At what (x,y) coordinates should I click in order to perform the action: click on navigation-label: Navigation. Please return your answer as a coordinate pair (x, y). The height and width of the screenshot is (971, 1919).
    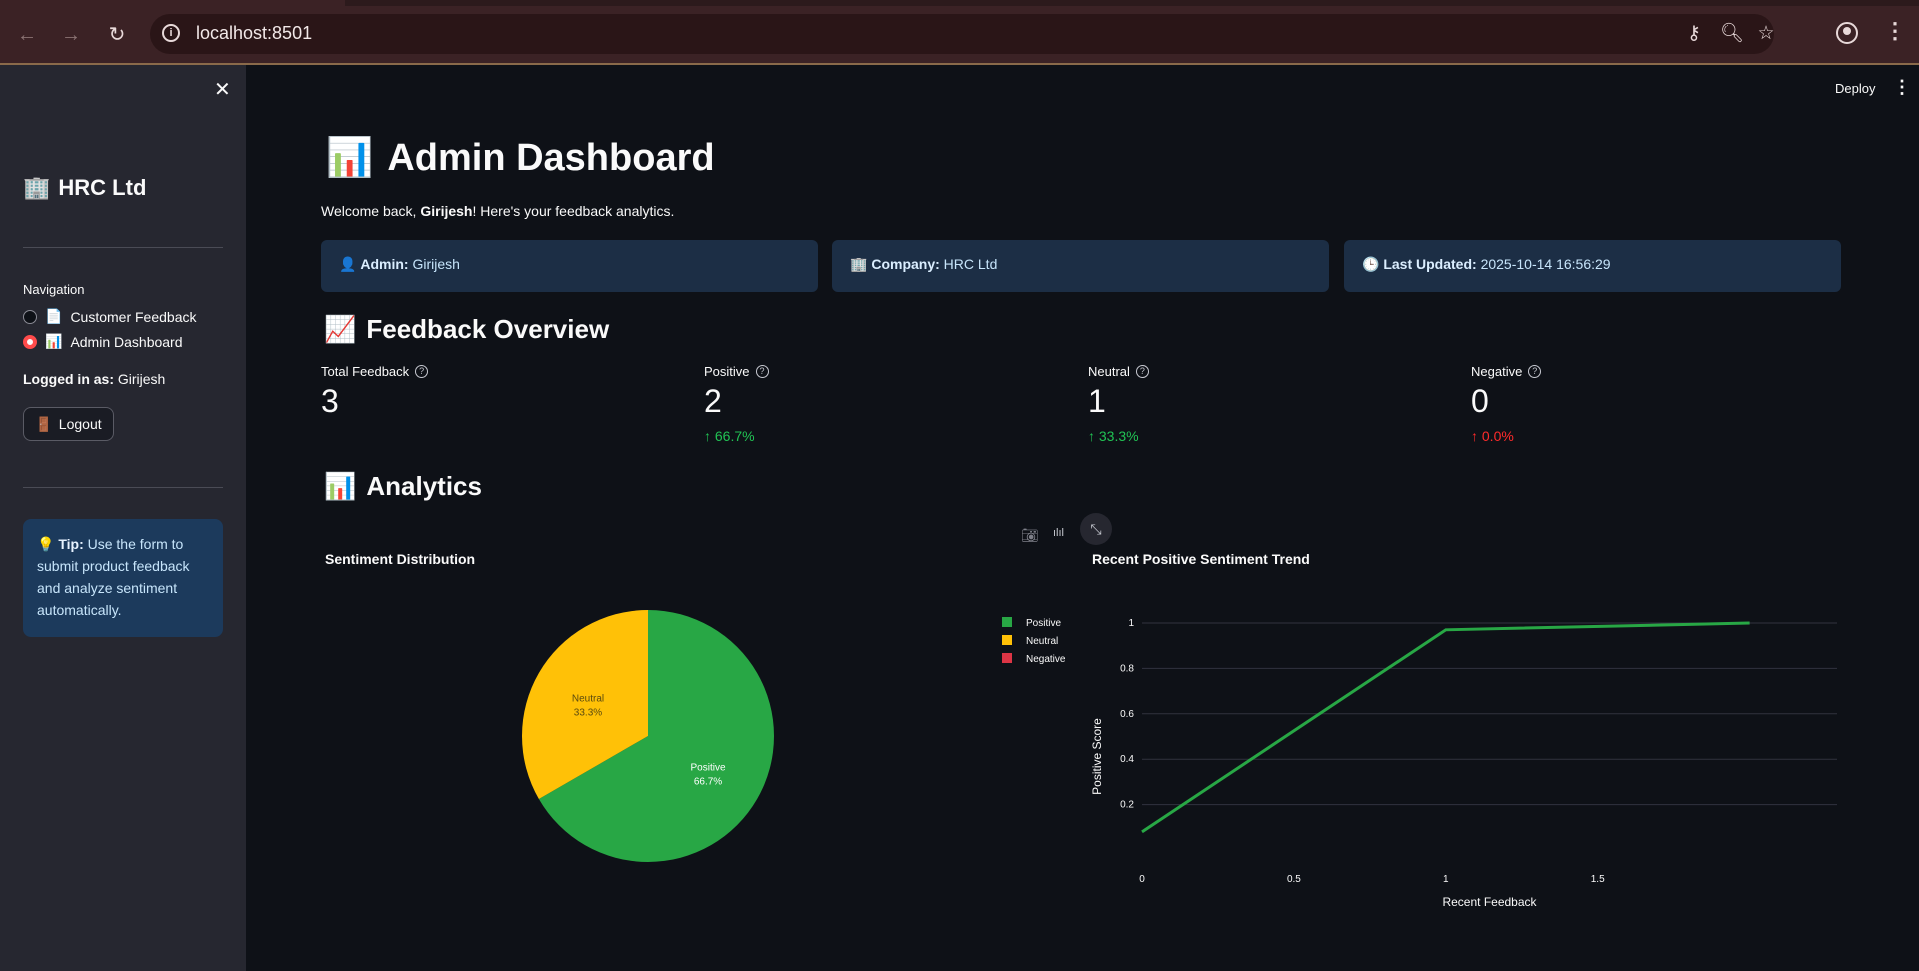
    Looking at the image, I should click on (54, 289).